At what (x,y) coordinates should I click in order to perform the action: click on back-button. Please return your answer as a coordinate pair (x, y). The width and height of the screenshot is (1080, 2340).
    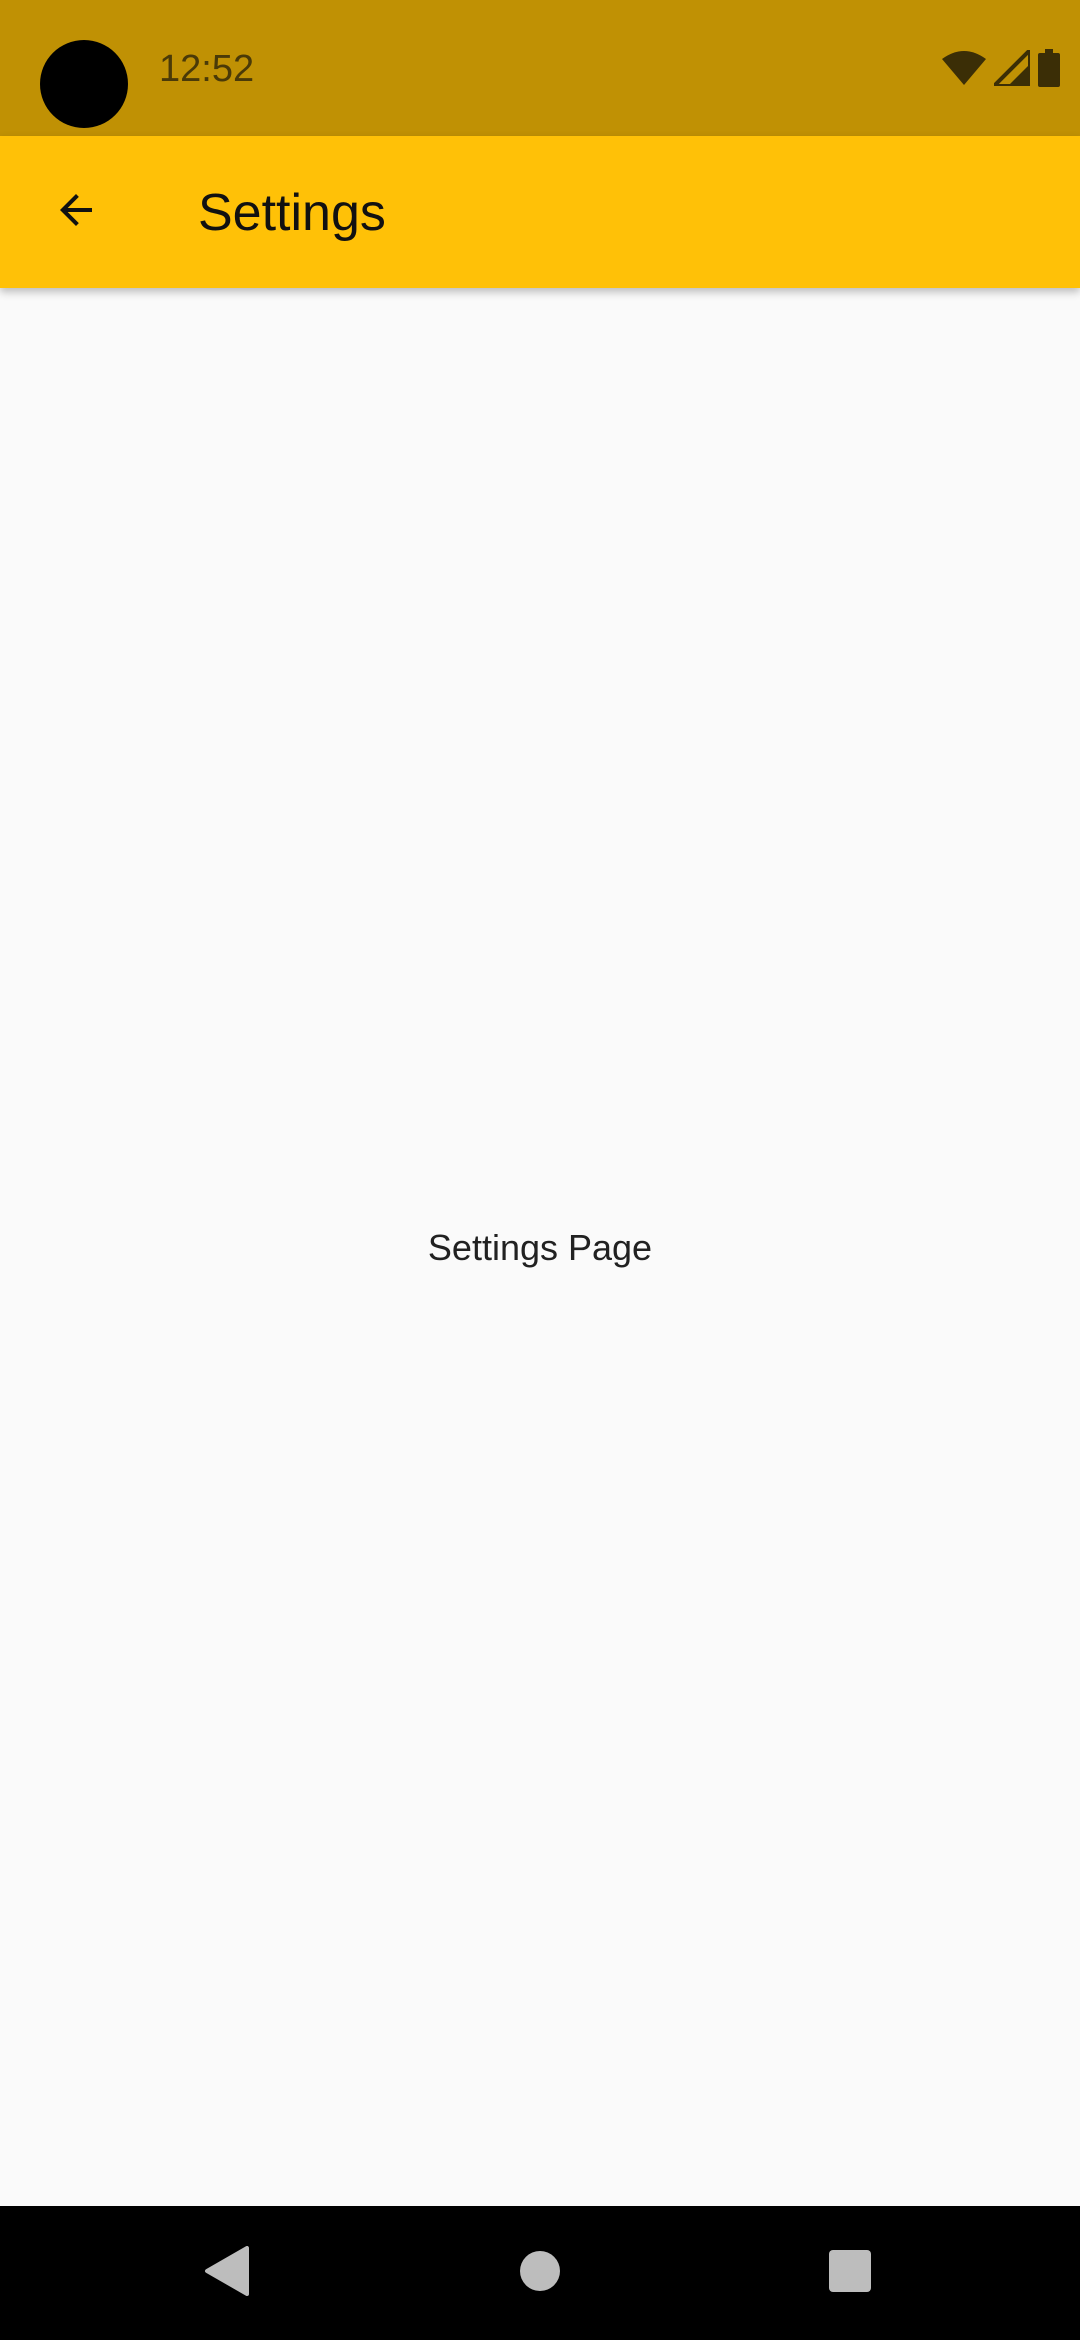
    Looking at the image, I should click on (76, 212).